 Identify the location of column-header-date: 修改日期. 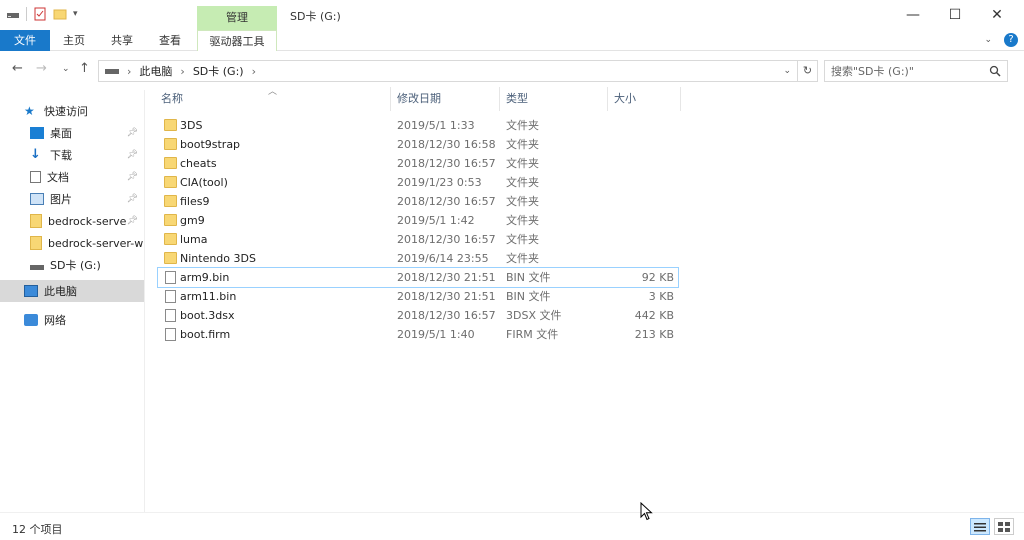
(446, 99).